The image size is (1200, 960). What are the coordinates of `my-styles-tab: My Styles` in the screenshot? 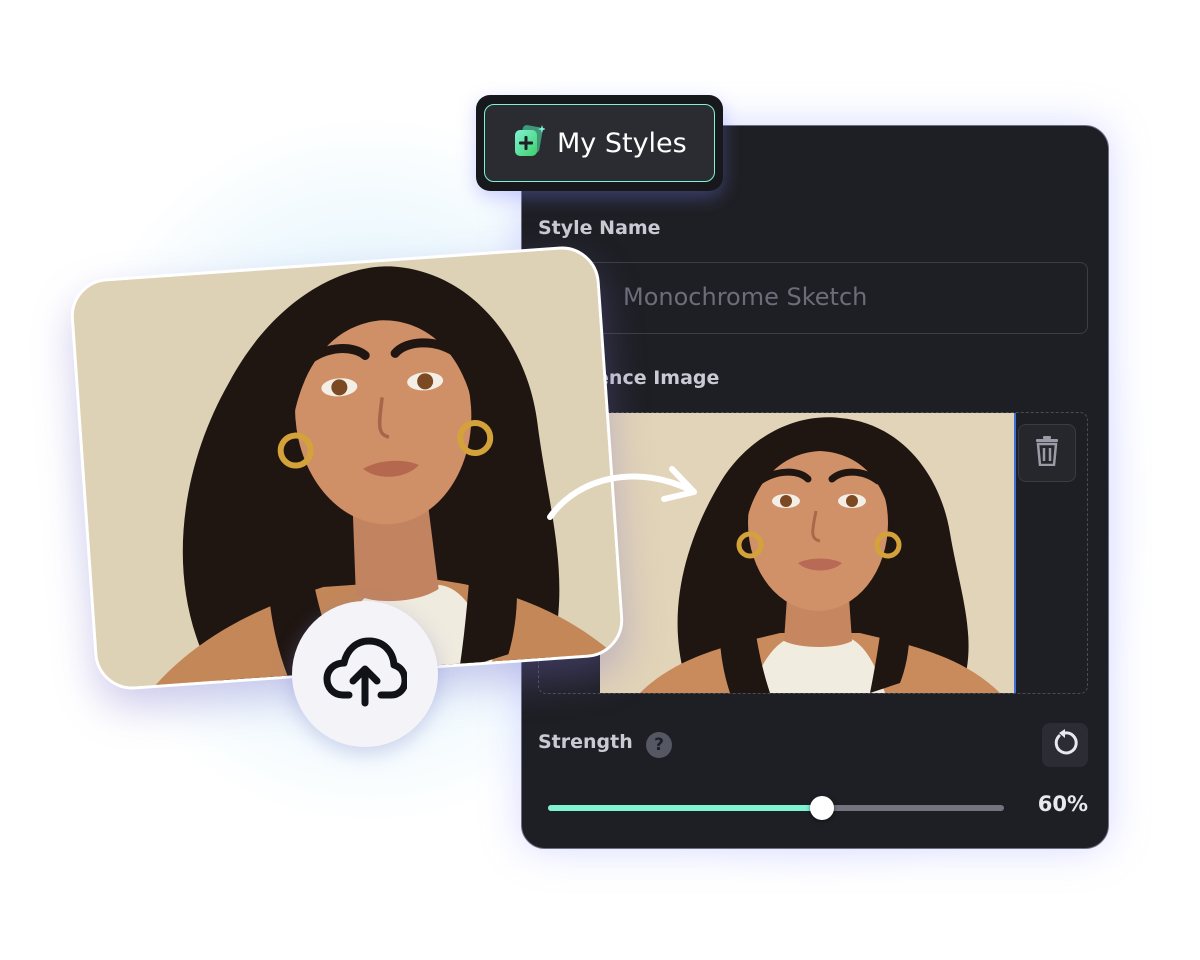 It's located at (599, 143).